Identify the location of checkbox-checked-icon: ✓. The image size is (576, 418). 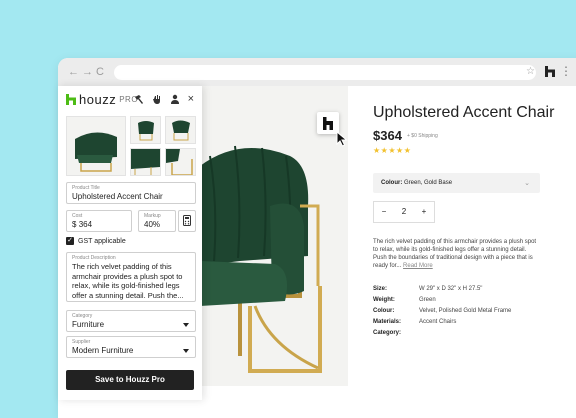
(70, 241).